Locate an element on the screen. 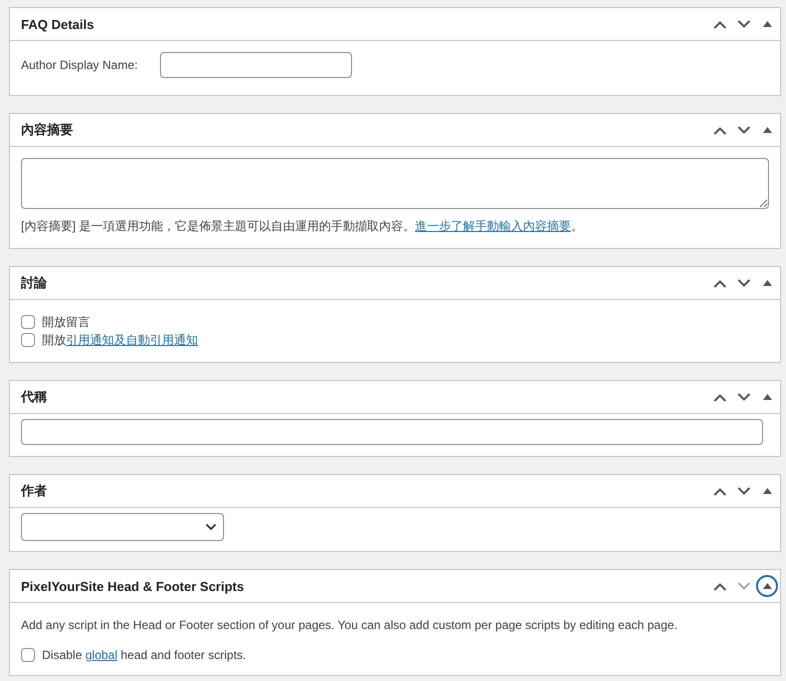 This screenshot has height=681, width=786. panel-title: 討論 is located at coordinates (34, 283).